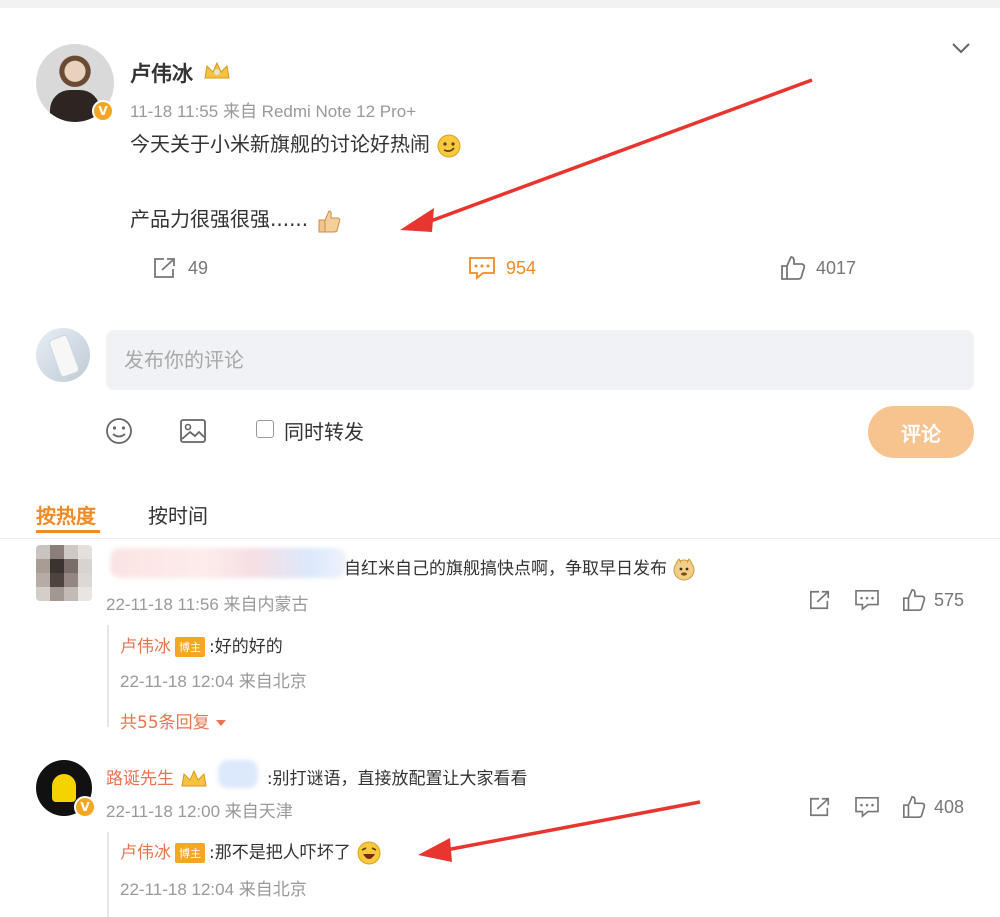 The height and width of the screenshot is (917, 1000). What do you see at coordinates (213, 889) in the screenshot?
I see `comment-2-reply-meta: 22-11-18 12:04 来自北京` at bounding box center [213, 889].